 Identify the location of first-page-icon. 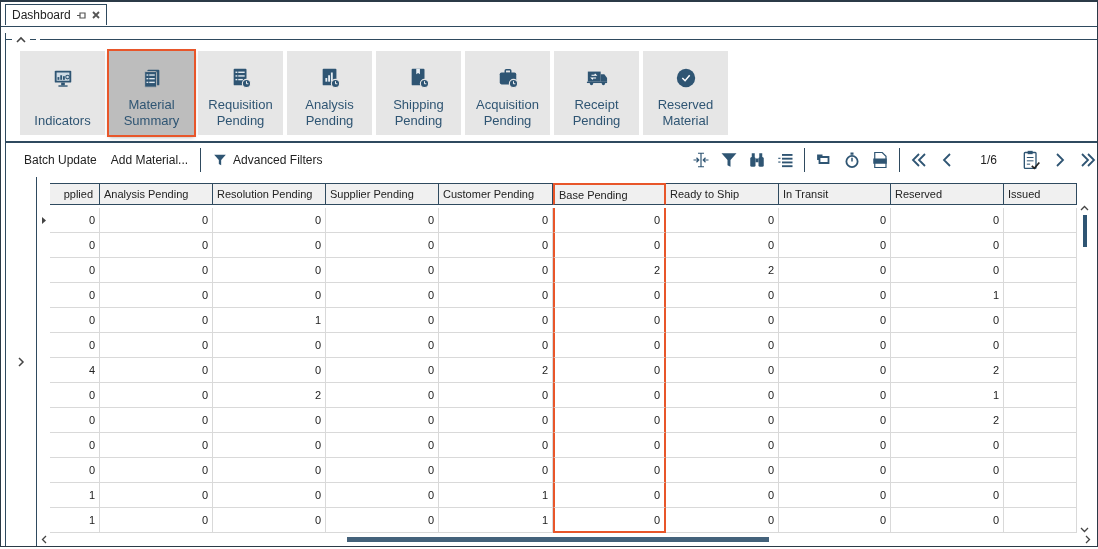
(919, 160).